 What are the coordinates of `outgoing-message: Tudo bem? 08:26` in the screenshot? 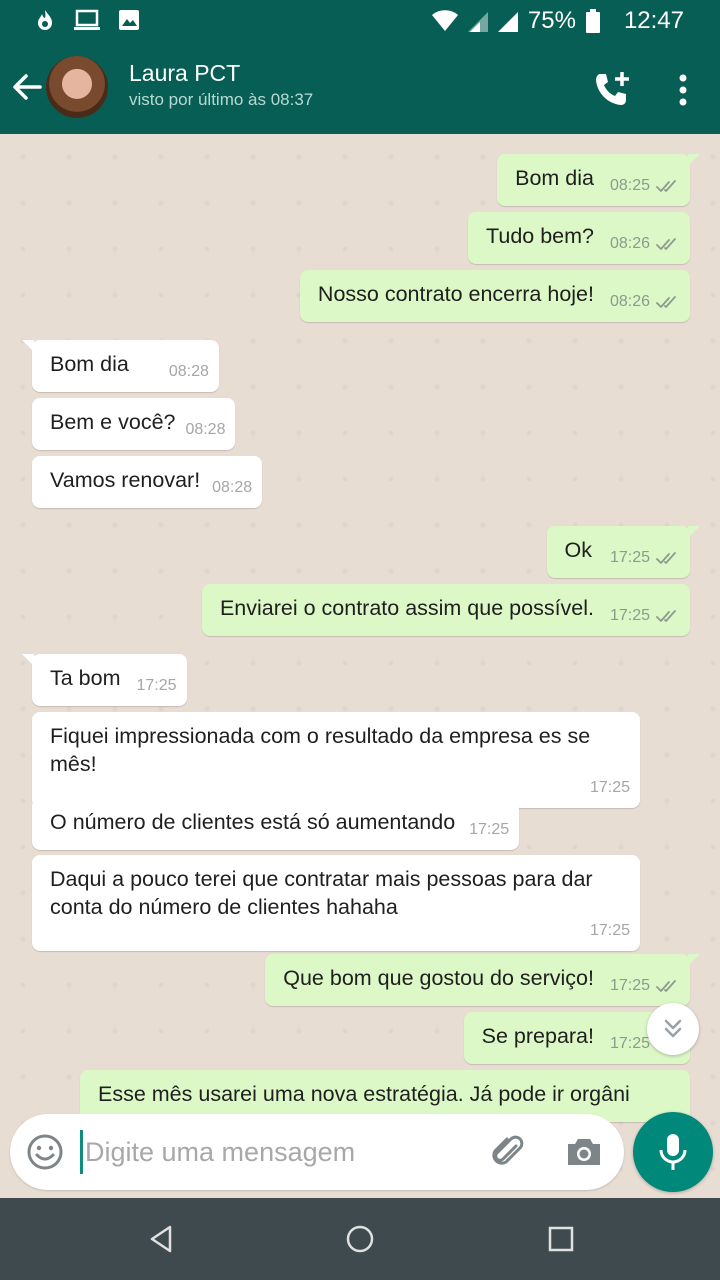 It's located at (579, 238).